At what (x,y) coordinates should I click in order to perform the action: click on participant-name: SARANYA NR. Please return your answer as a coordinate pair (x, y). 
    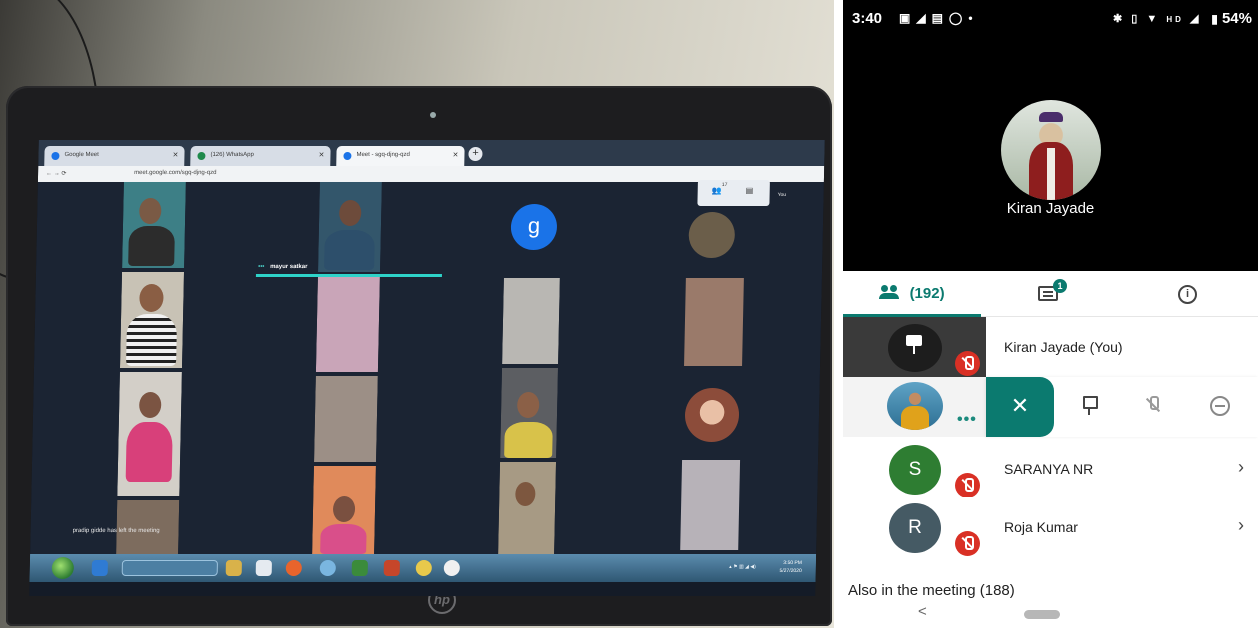
    Looking at the image, I should click on (1049, 469).